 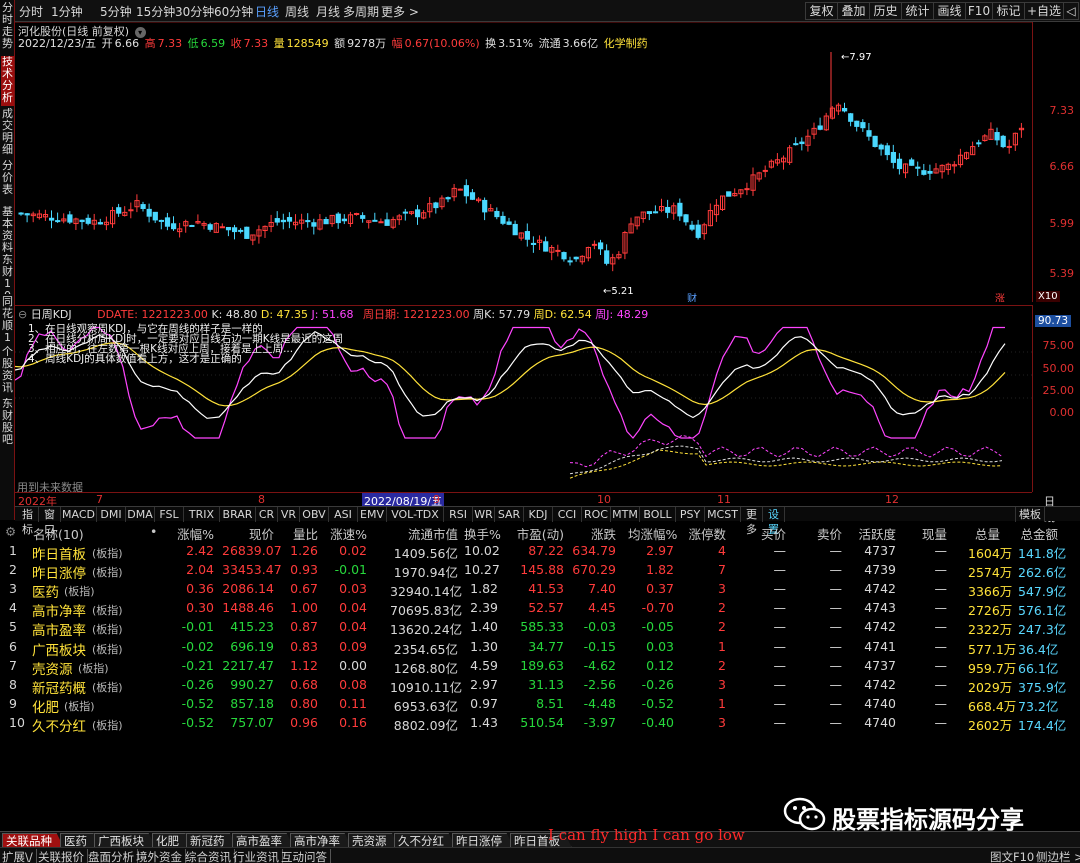 What do you see at coordinates (7, 274) in the screenshot?
I see `left-tab-6: 东财10` at bounding box center [7, 274].